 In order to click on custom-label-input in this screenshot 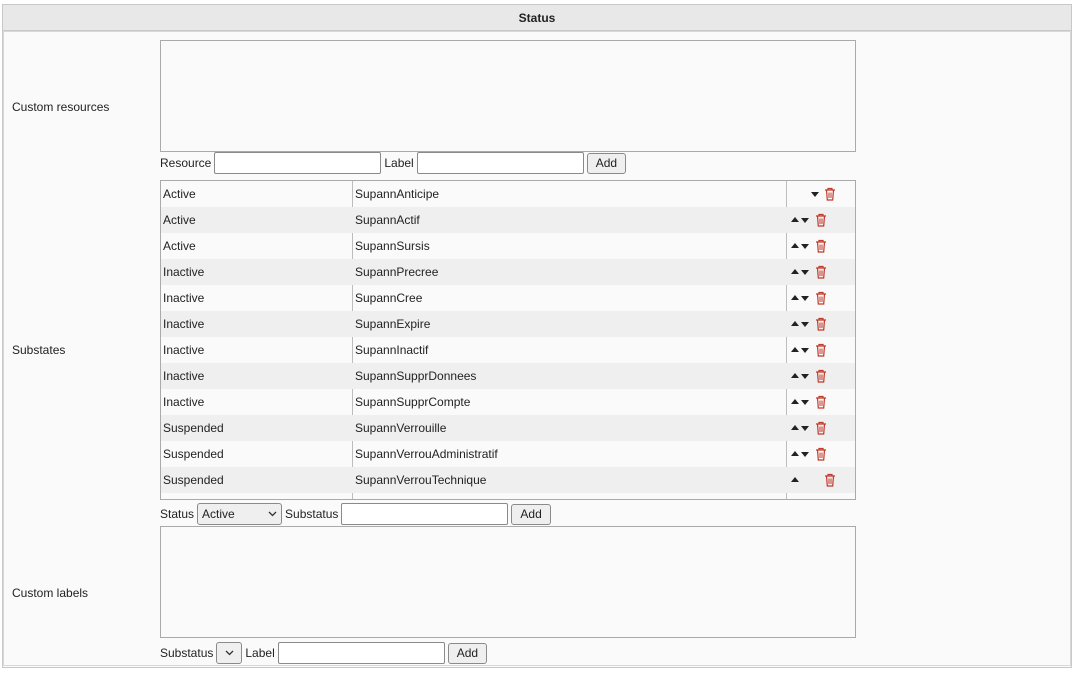, I will do `click(361, 653)`.